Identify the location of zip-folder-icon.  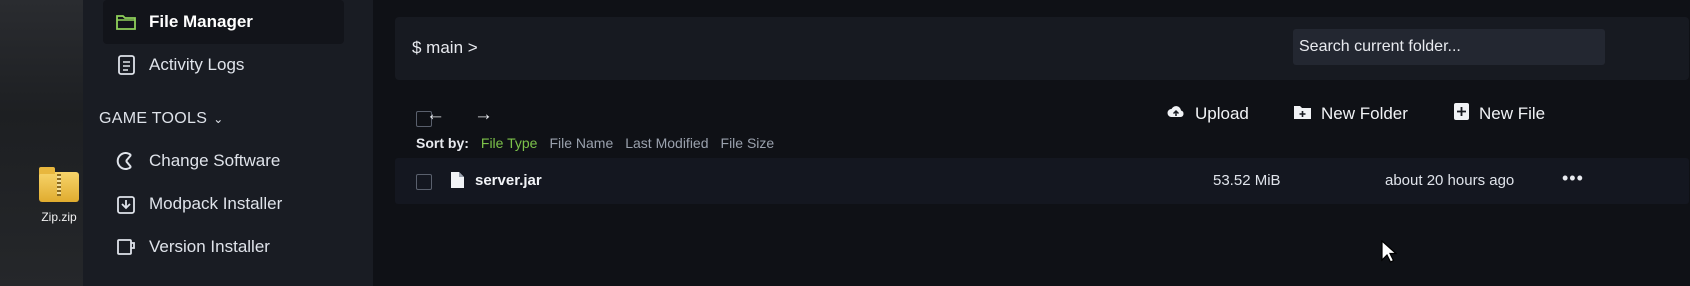
(59, 184).